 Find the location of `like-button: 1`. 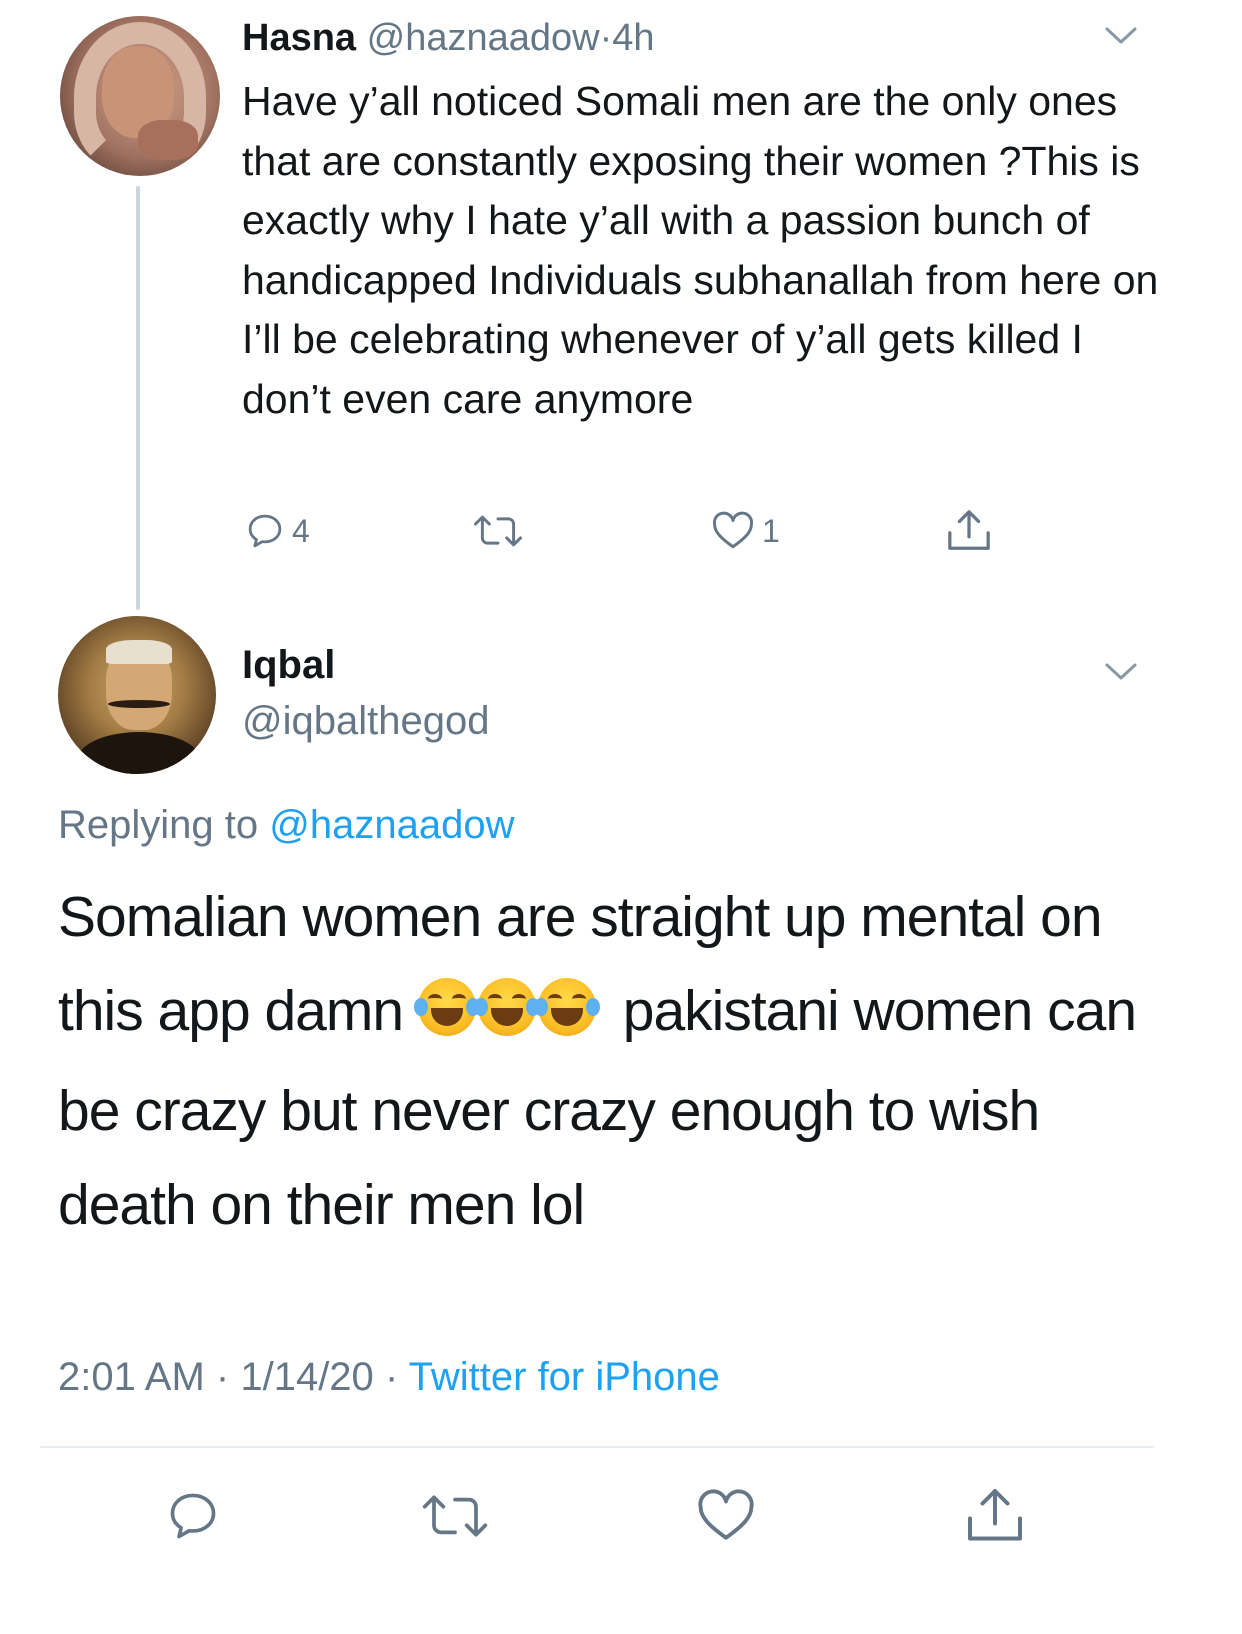

like-button: 1 is located at coordinates (745, 531).